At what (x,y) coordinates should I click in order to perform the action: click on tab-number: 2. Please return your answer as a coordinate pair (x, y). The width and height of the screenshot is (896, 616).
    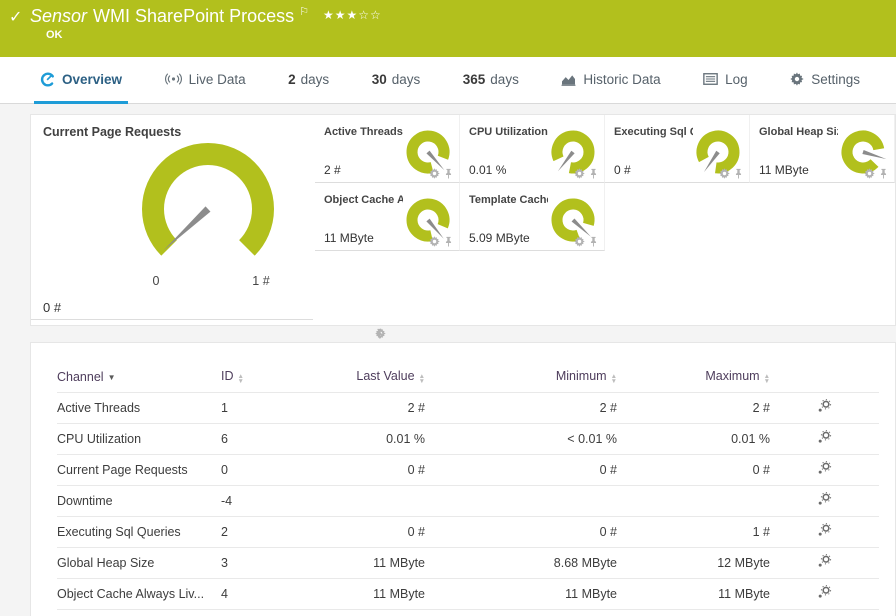
    Looking at the image, I should click on (292, 79).